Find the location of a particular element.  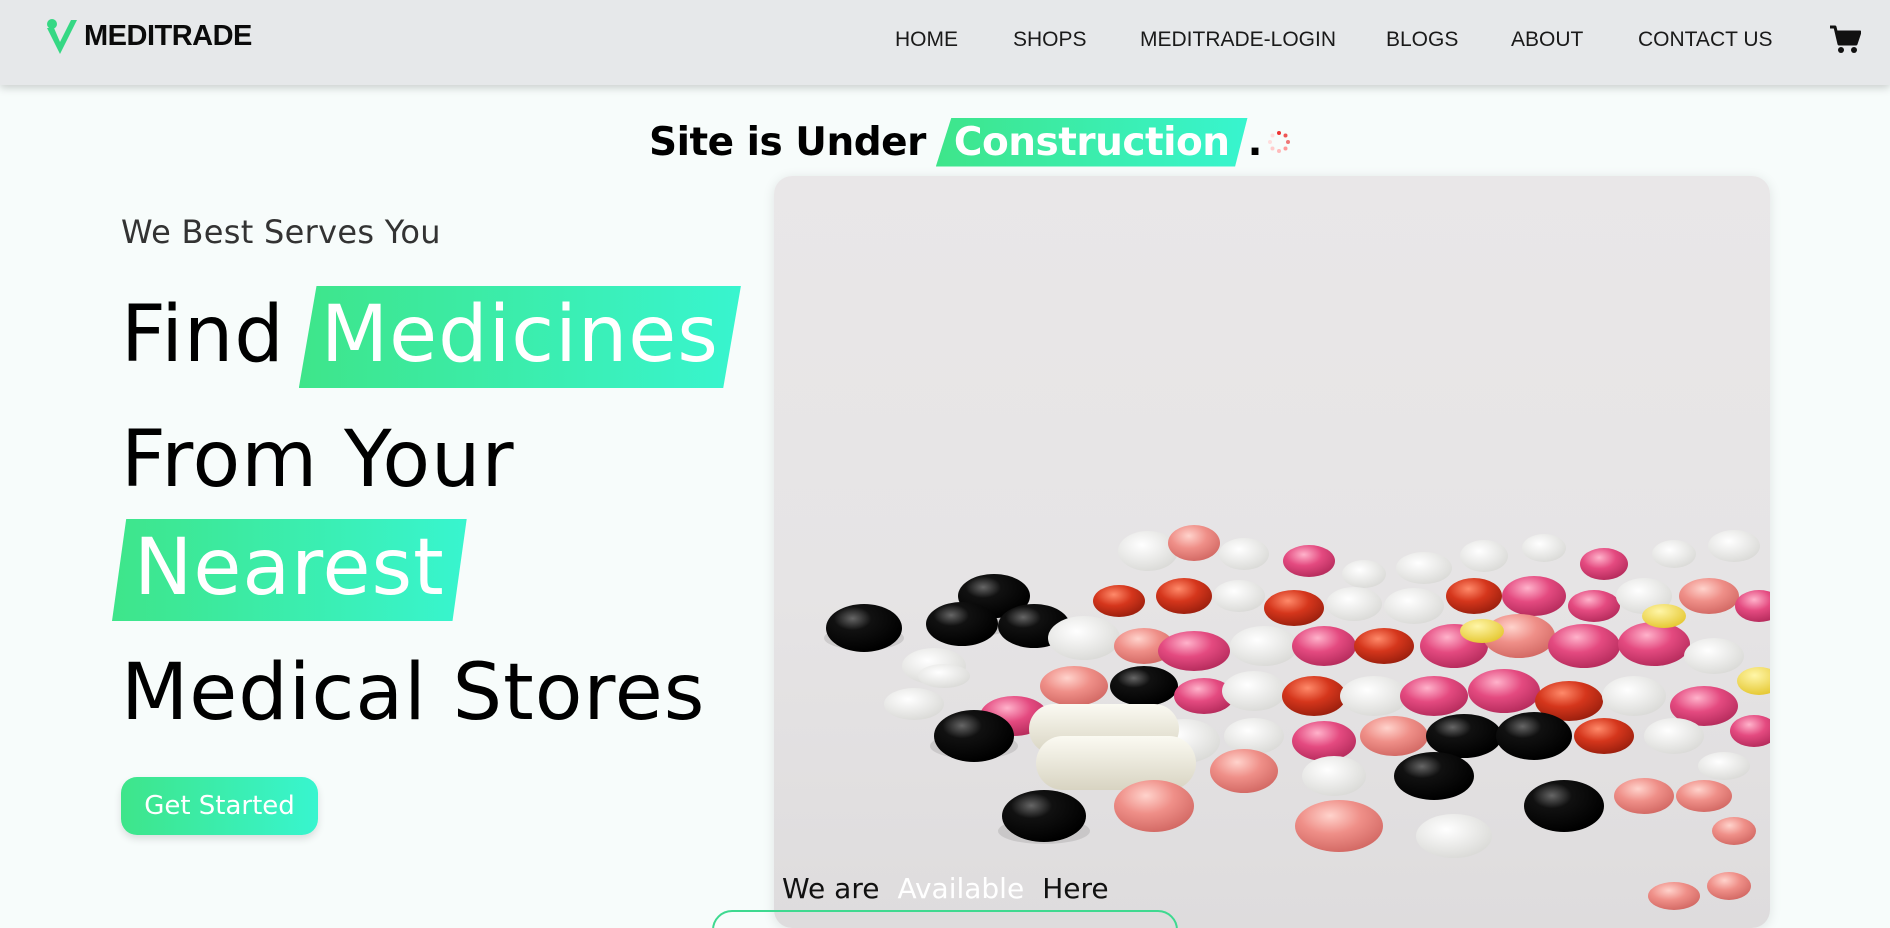

nav-about: ABOUT is located at coordinates (1547, 40).